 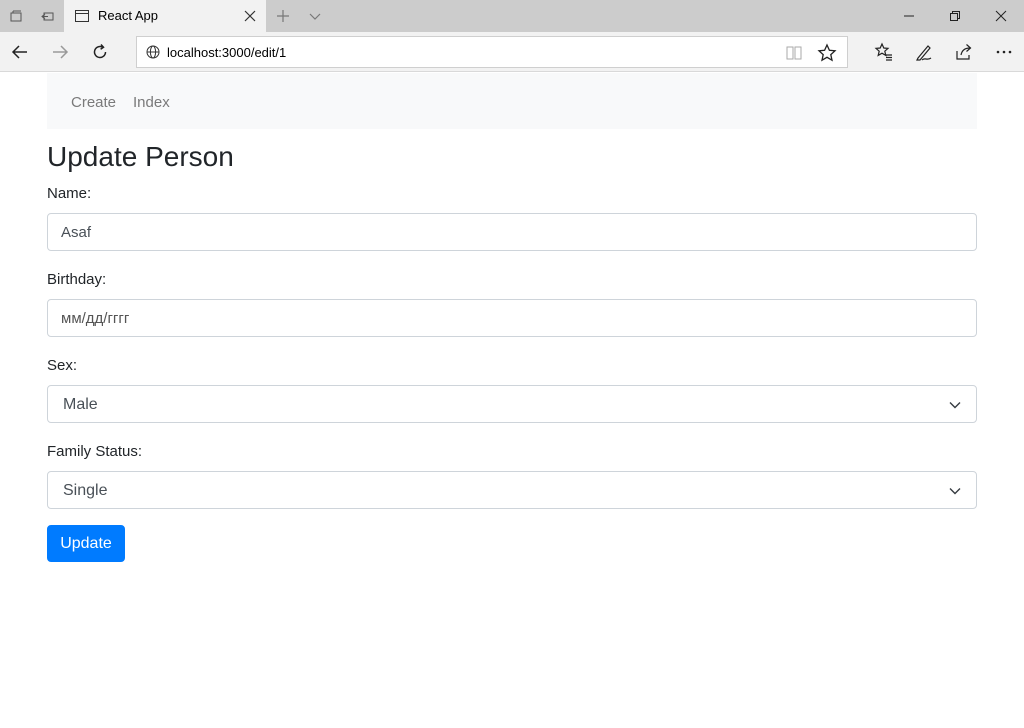 I want to click on more-icon, so click(x=1004, y=52).